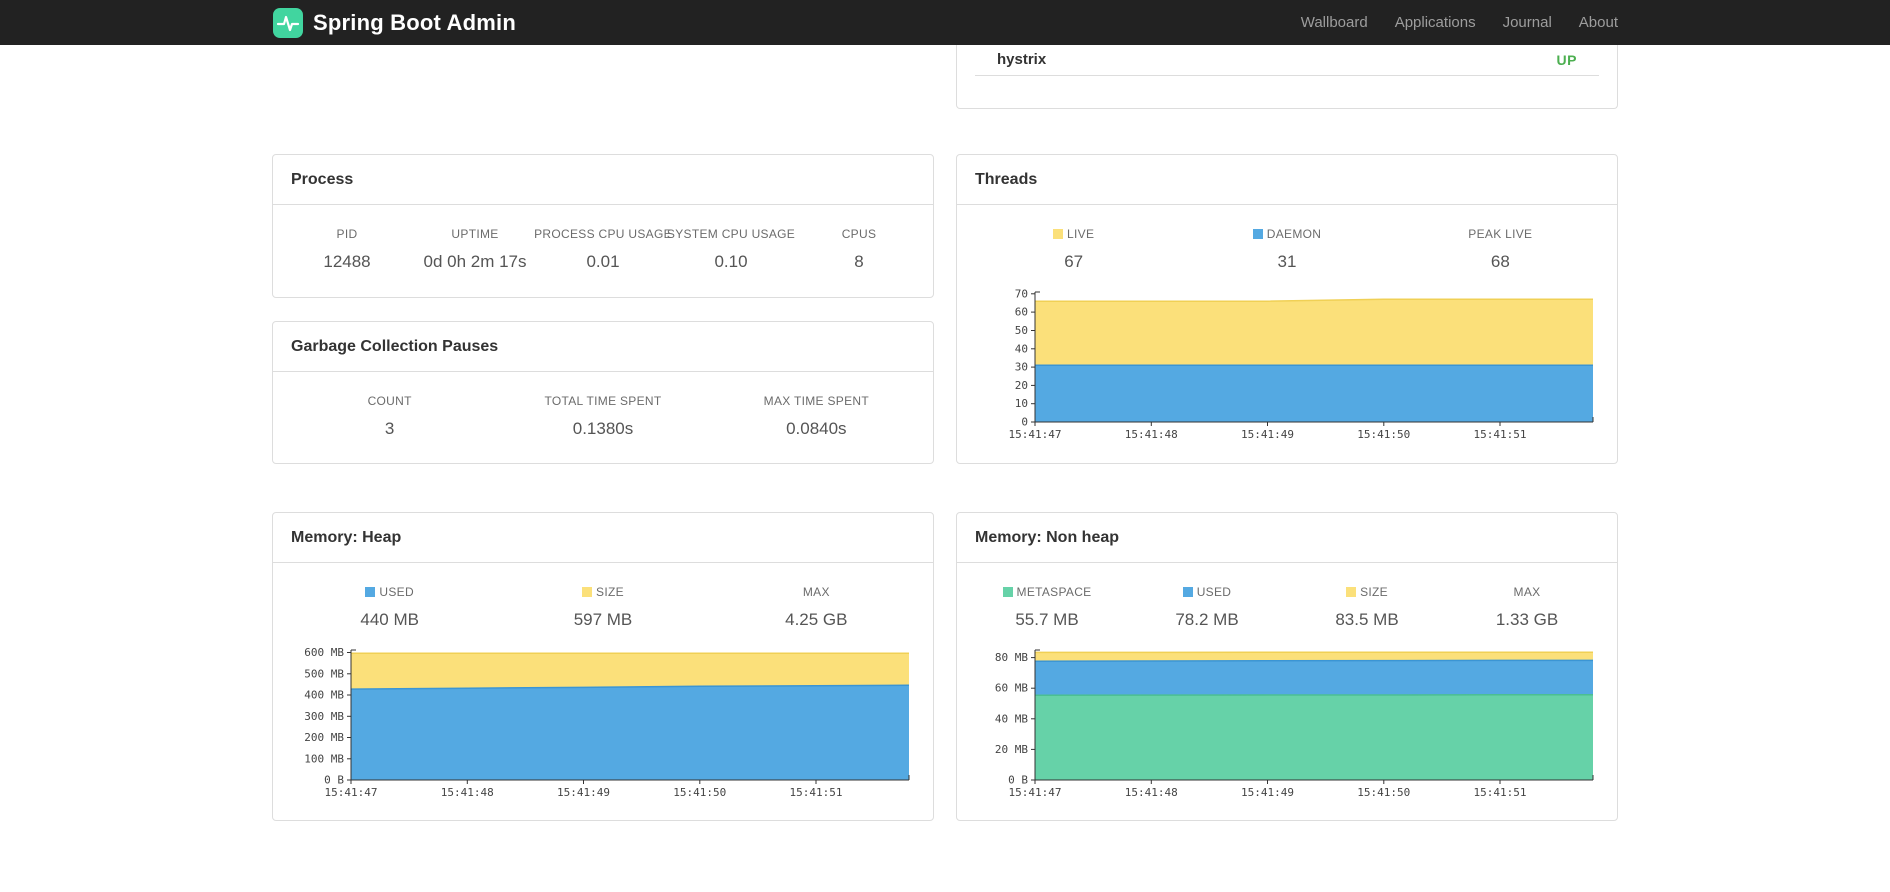 The height and width of the screenshot is (892, 1890). What do you see at coordinates (816, 416) in the screenshot?
I see `stat-gc-max-time: MAX TIME SPENT 0.0840s` at bounding box center [816, 416].